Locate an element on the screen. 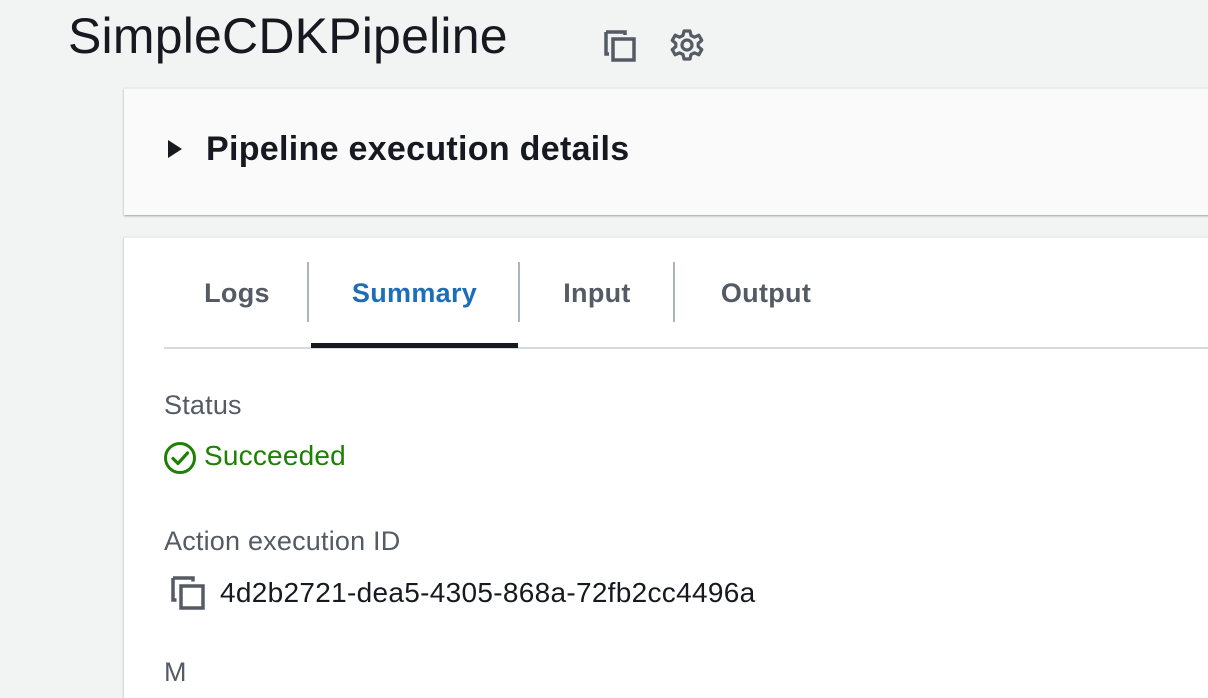 This screenshot has width=1208, height=698. pipeline-execution-details-heading: Pipeline execution details is located at coordinates (418, 149).